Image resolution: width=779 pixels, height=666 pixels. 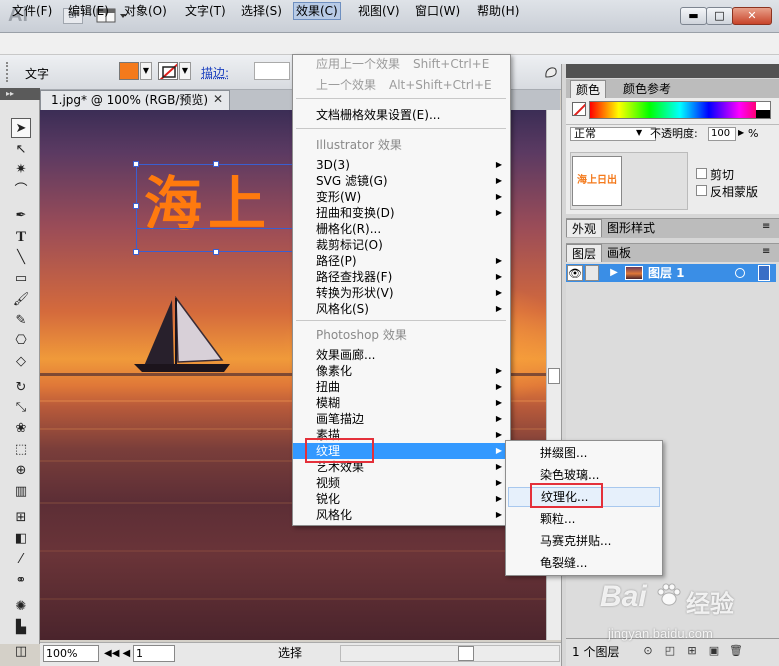 I want to click on menu-warp: 变形(W) ▶, so click(x=401, y=197).